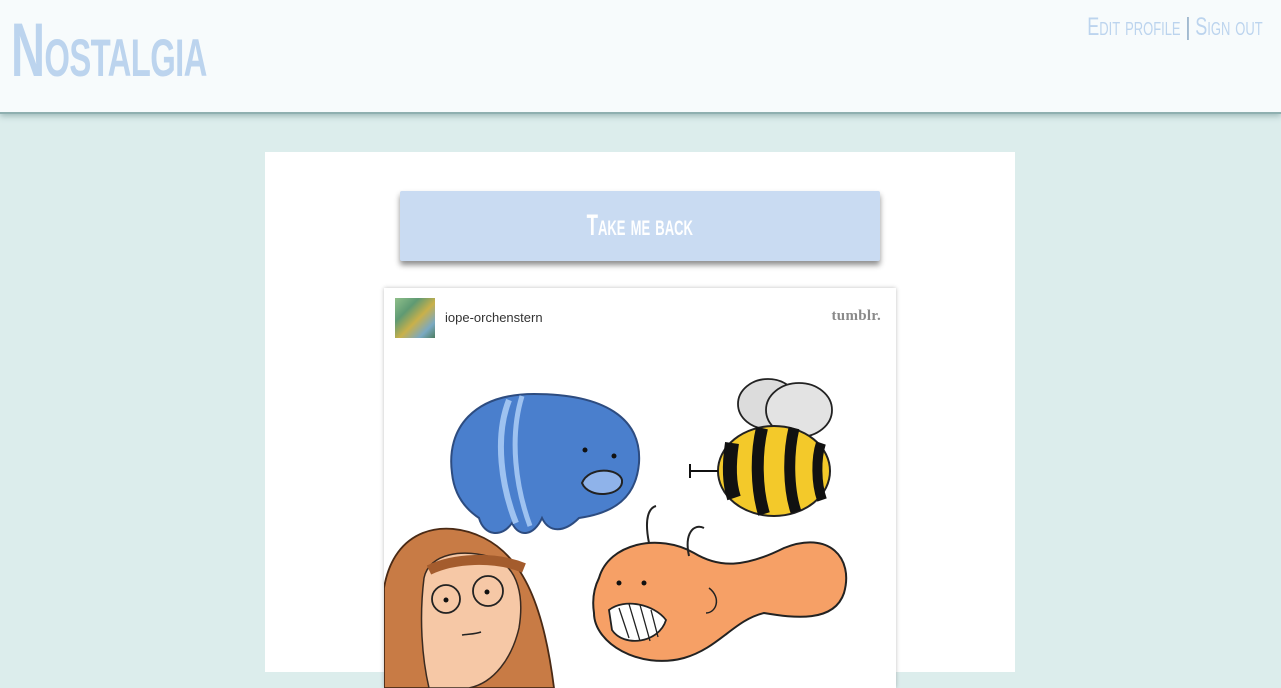 Image resolution: width=1281 pixels, height=688 pixels. I want to click on account-nav: Edit profile | Sign out, so click(1175, 27).